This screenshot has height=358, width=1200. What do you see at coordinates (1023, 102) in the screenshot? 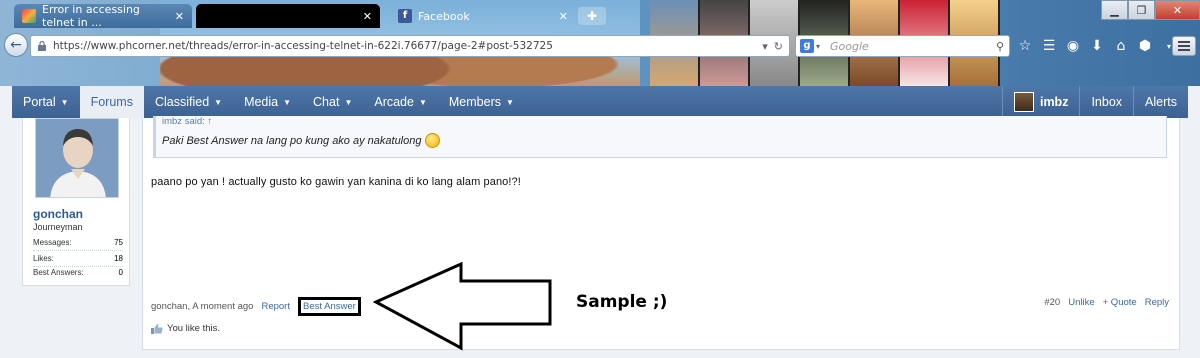
I see `user-avatar` at bounding box center [1023, 102].